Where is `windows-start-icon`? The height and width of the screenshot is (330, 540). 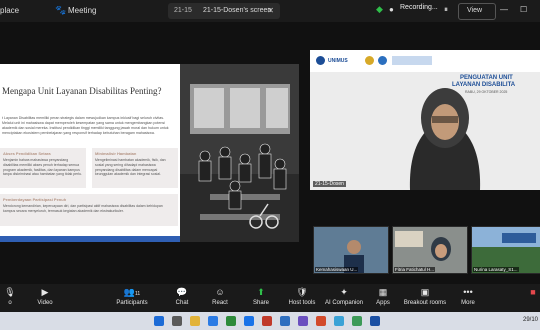 windows-start-icon is located at coordinates (159, 321).